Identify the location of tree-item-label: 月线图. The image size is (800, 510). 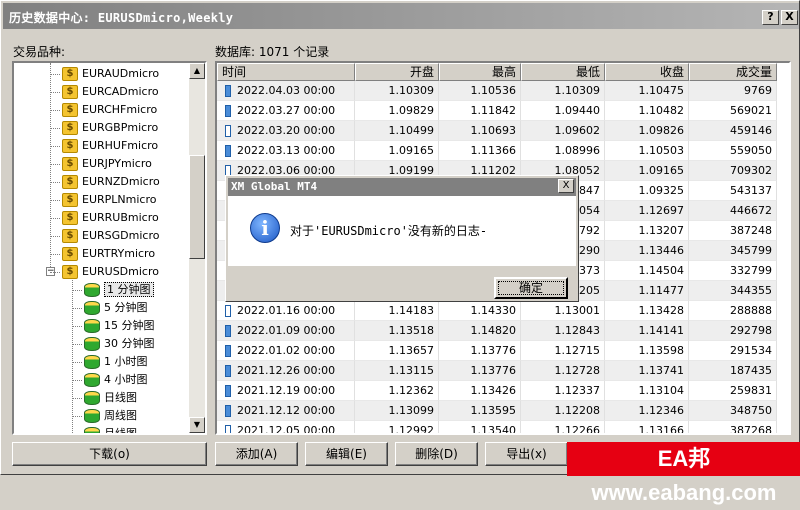
(120, 431).